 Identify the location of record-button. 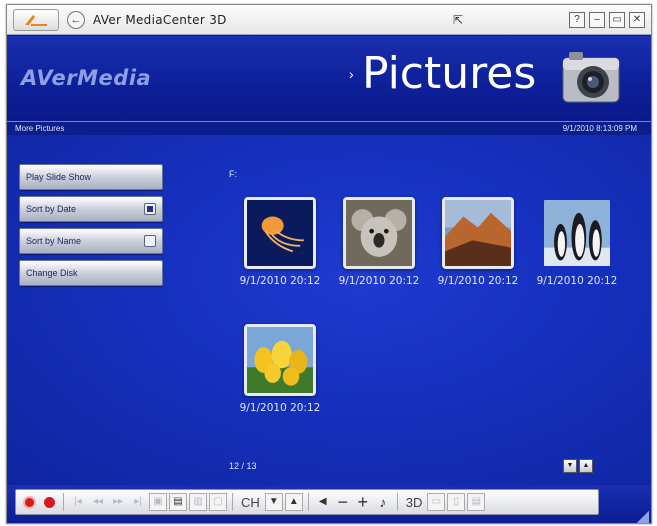
(49, 502).